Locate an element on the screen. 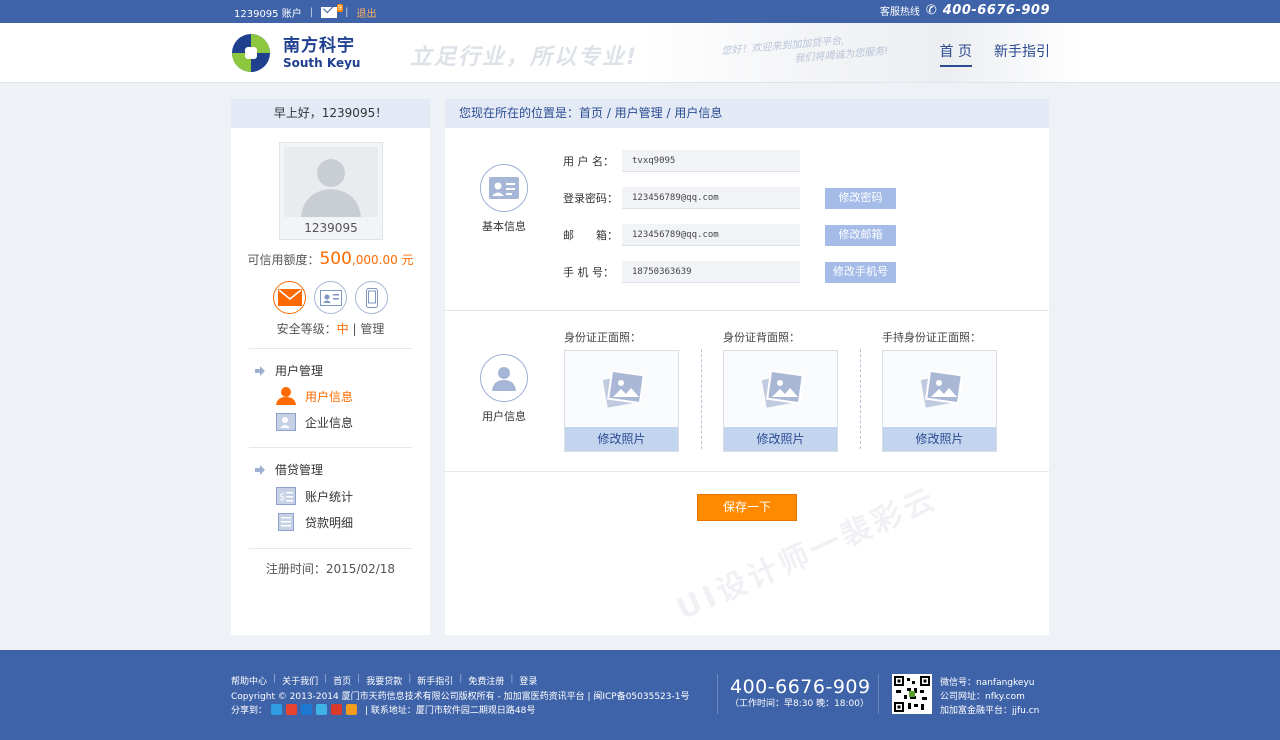  avatar: 1239095 is located at coordinates (331, 191).